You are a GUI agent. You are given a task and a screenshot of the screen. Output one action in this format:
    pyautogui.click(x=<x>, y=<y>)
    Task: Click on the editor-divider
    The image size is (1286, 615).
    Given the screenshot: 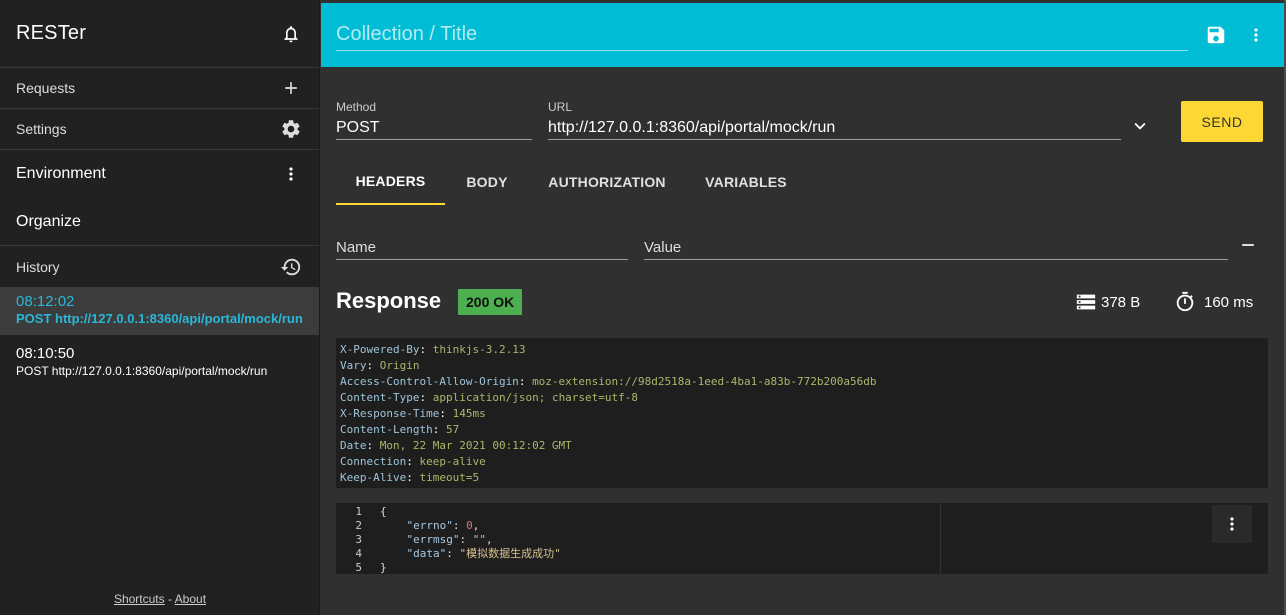 What is the action you would take?
    pyautogui.click(x=940, y=538)
    